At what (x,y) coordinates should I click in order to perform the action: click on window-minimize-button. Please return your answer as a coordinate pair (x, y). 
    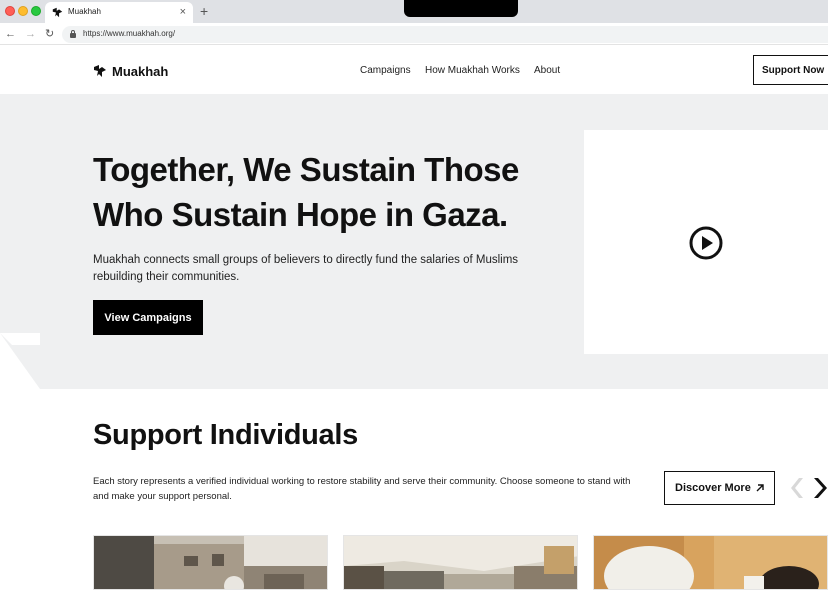
    Looking at the image, I should click on (23, 11).